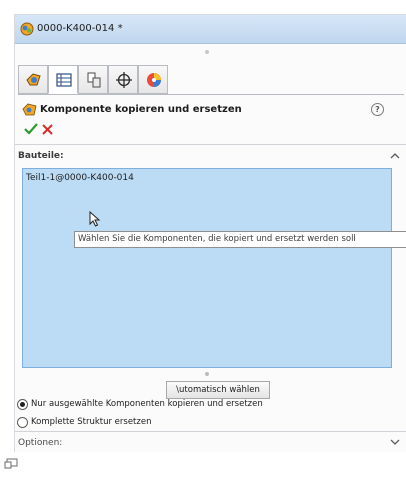 This screenshot has width=406, height=477. What do you see at coordinates (27, 29) in the screenshot?
I see `assembly-document-icon` at bounding box center [27, 29].